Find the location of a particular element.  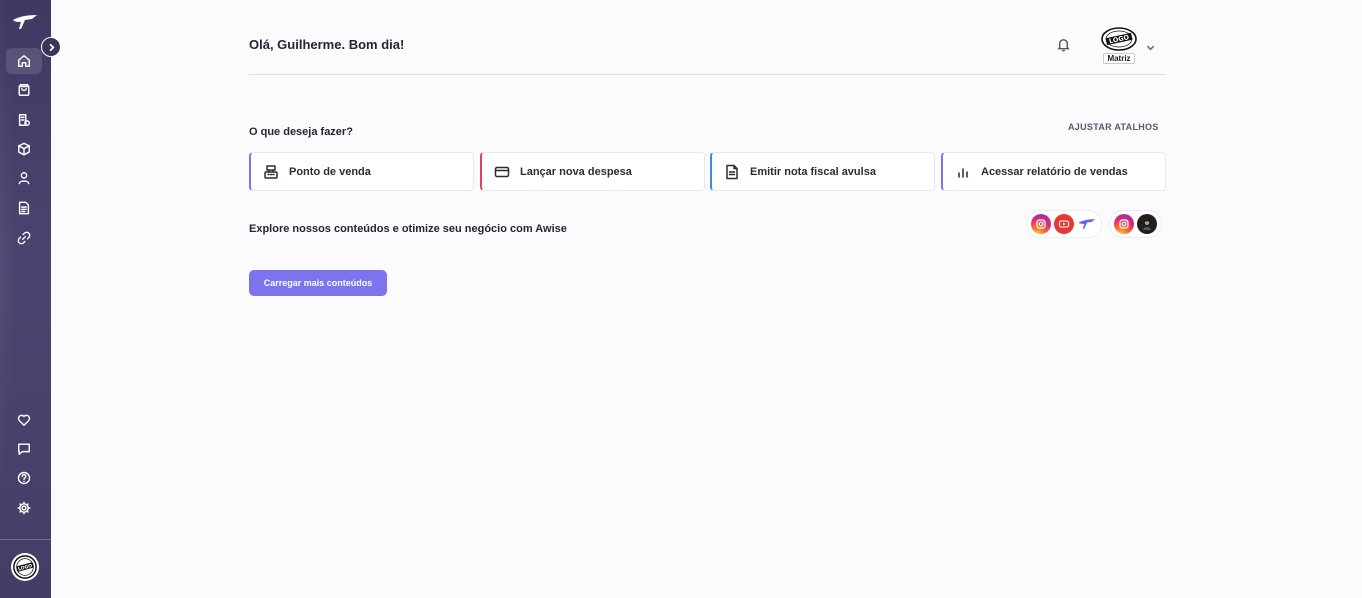

awise-social-links is located at coordinates (1064, 224).